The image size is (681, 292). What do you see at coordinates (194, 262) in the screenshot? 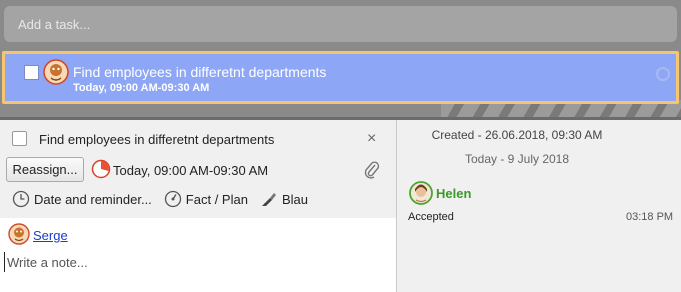
I see `note-input` at bounding box center [194, 262].